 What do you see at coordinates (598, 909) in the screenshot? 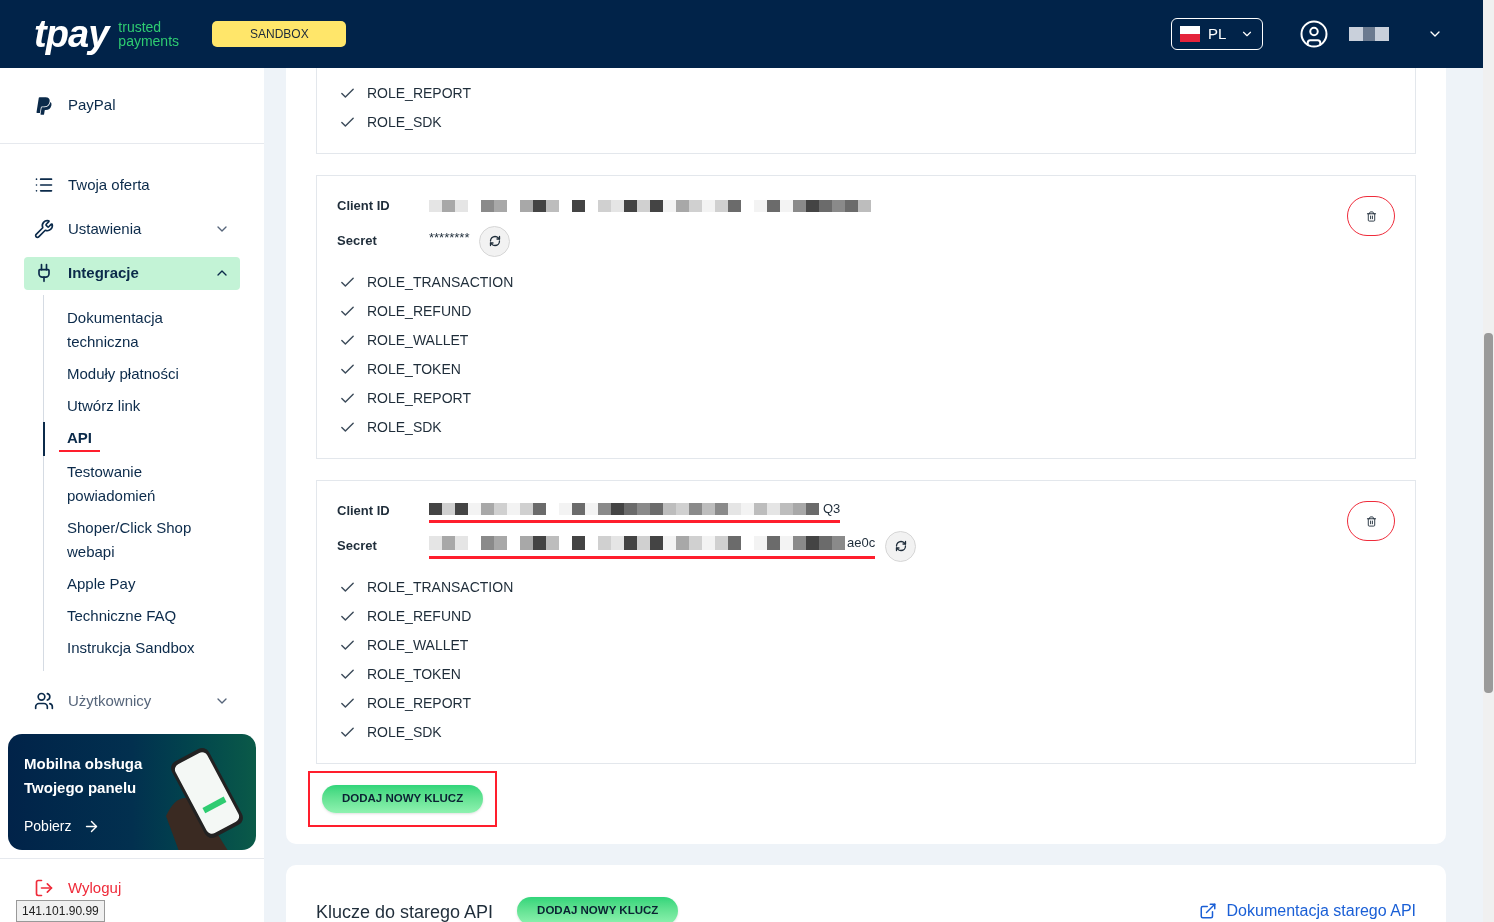
I see `add-old-key-button: DODAJ NOWY KLUCZ` at bounding box center [598, 909].